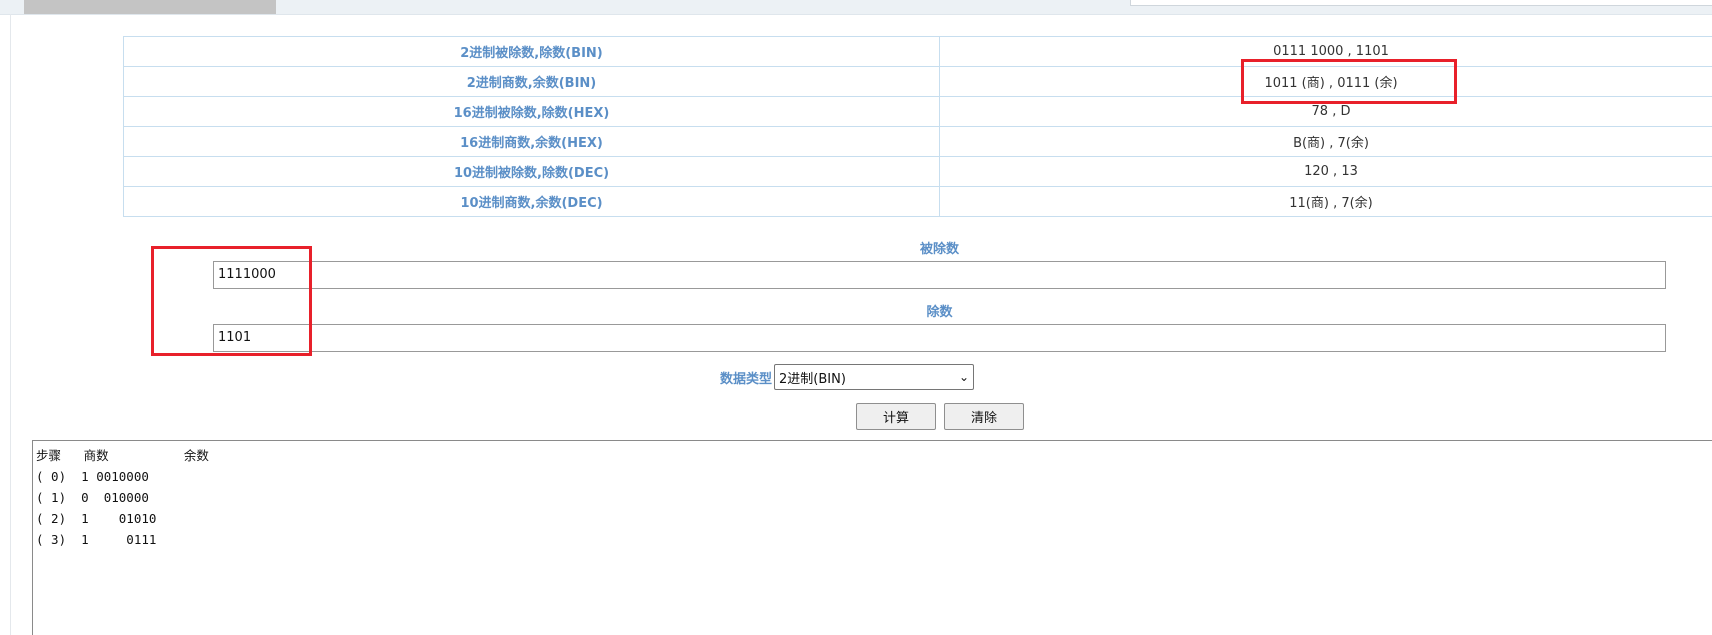 This screenshot has width=1712, height=635. I want to click on divisor-input: 1101, so click(939, 338).